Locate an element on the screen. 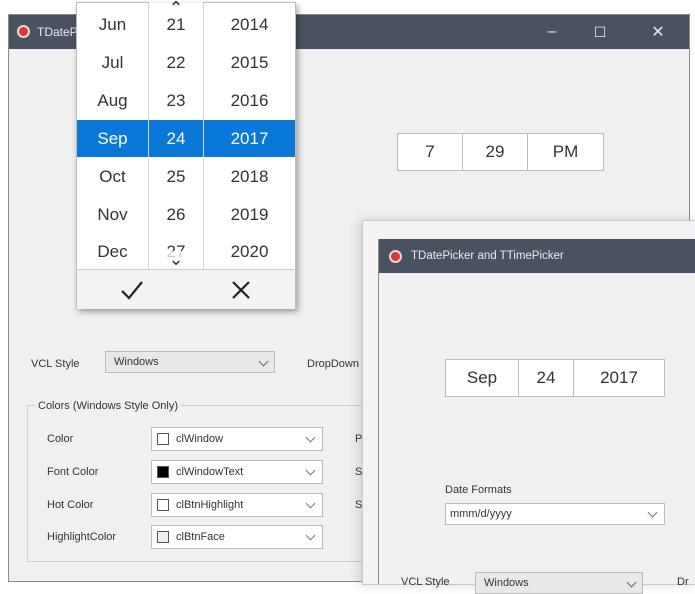 This screenshot has width=695, height=594. color-label: Color is located at coordinates (60, 439).